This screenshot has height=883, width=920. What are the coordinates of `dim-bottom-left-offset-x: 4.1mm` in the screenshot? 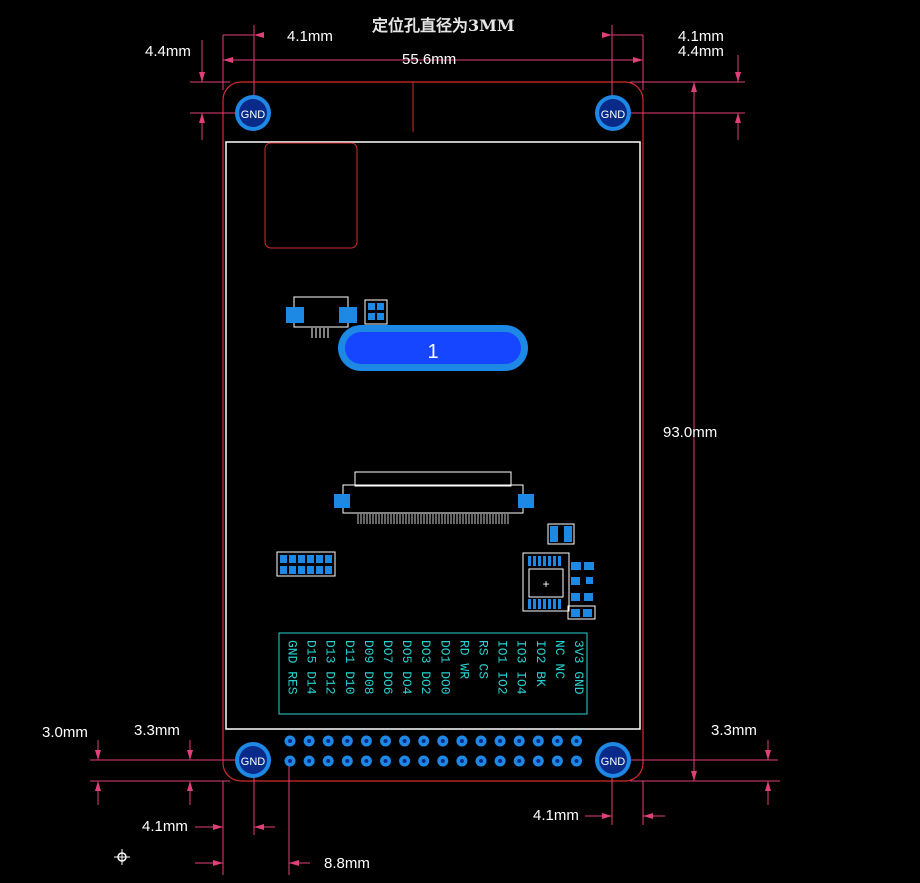 It's located at (165, 826).